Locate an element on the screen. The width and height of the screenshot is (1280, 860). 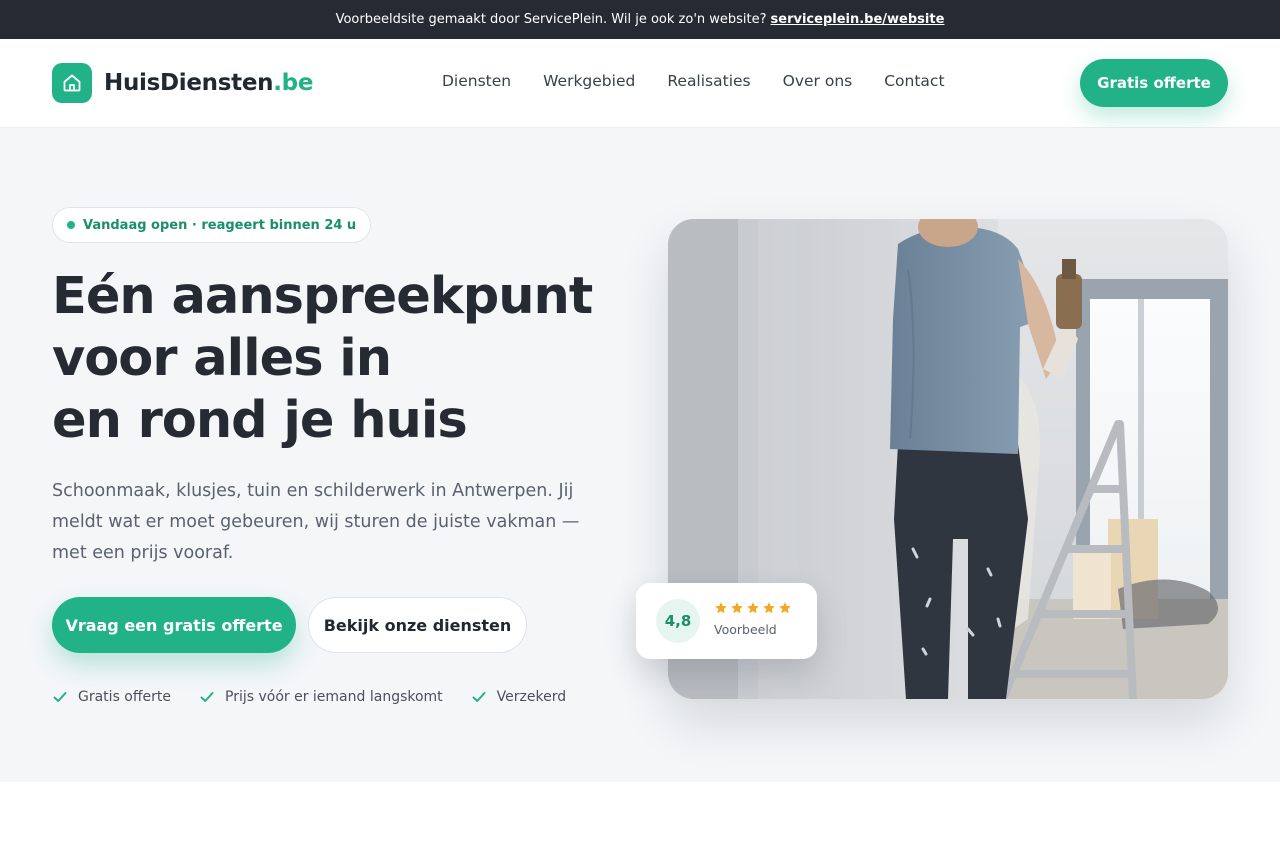
benefit-label: Gratis offerte is located at coordinates (124, 697).